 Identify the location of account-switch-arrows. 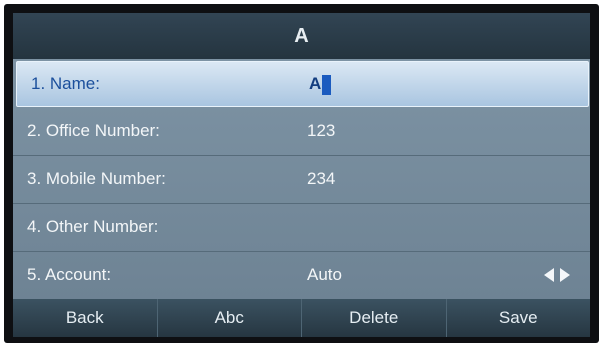
(557, 275).